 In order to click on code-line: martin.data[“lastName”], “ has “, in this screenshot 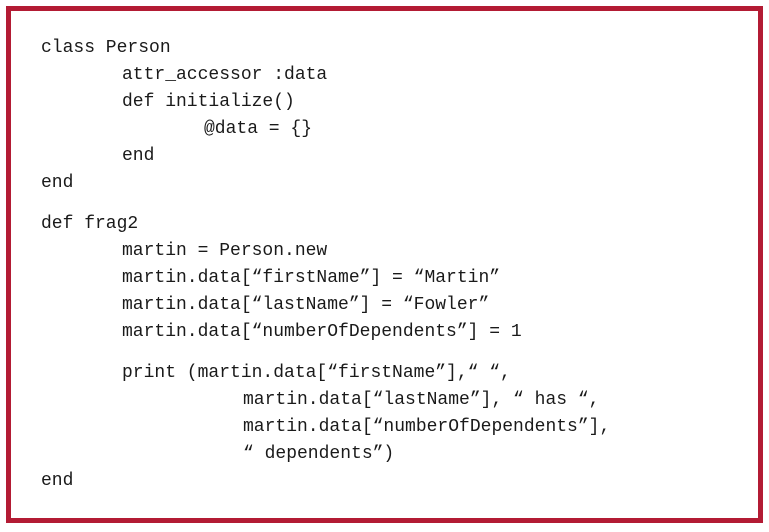, I will do `click(421, 400)`.